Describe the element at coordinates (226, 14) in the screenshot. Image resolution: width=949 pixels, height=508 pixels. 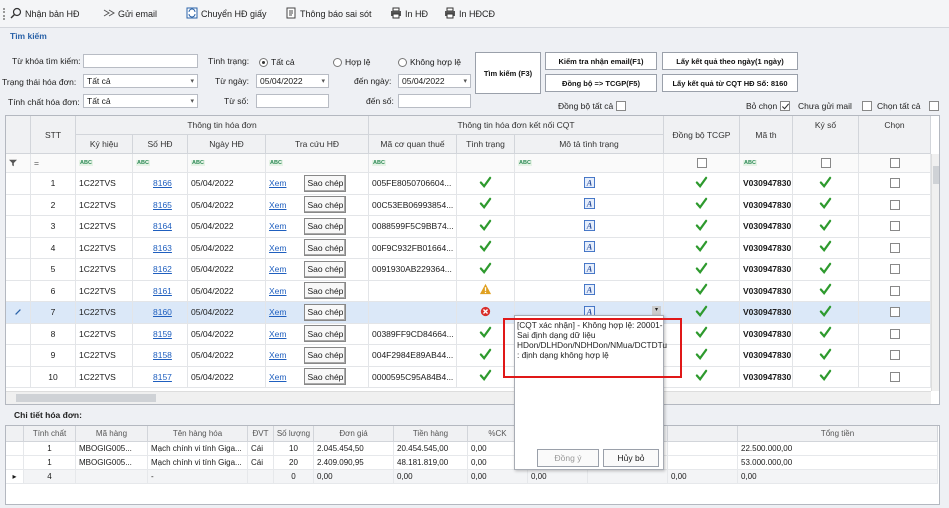
I see `convert-paper-button: Chuyển HĐ giấy` at that location.